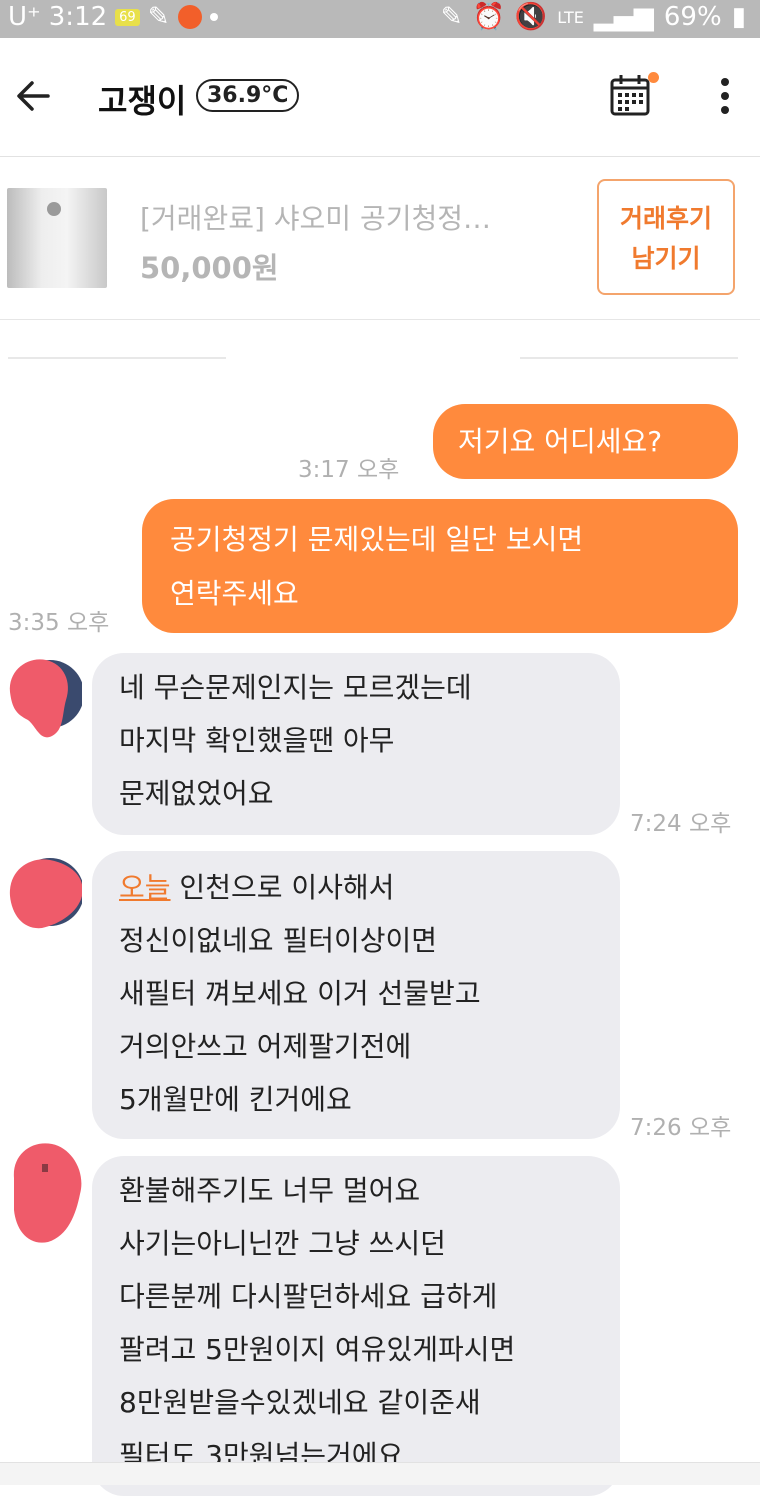  Describe the element at coordinates (380, 97) in the screenshot. I see `chat-header: 고쟁이 36.9°C` at that location.